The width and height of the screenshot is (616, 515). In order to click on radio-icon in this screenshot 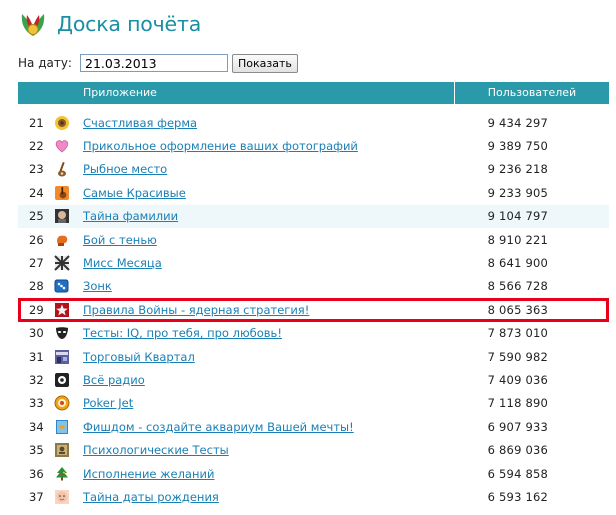, I will do `click(62, 379)`.